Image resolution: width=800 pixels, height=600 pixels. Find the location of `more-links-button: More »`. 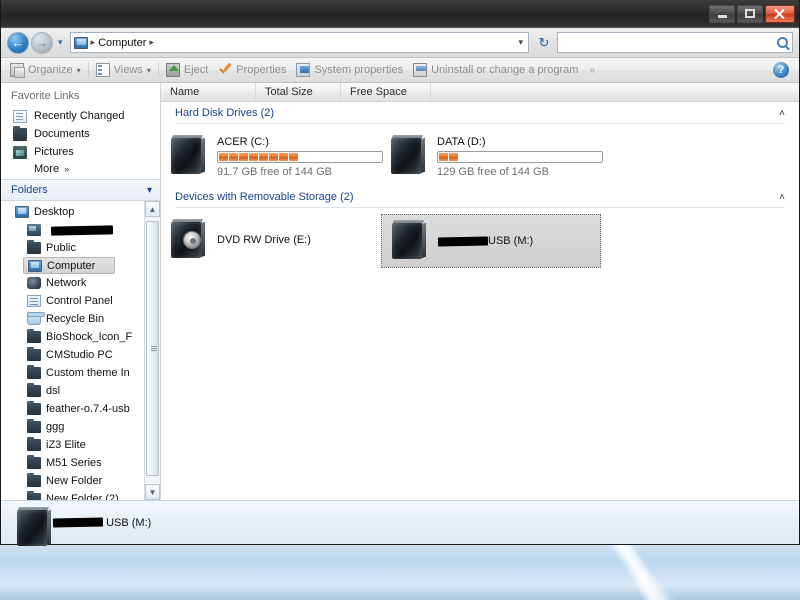

more-links-button: More » is located at coordinates (80, 170).